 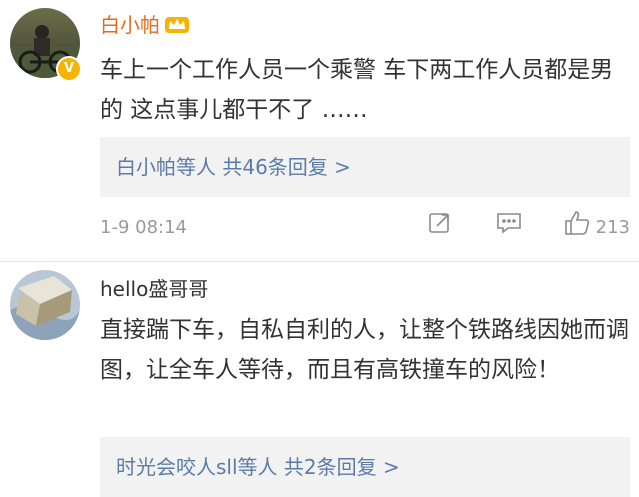 What do you see at coordinates (509, 228) in the screenshot?
I see `comment-icon` at bounding box center [509, 228].